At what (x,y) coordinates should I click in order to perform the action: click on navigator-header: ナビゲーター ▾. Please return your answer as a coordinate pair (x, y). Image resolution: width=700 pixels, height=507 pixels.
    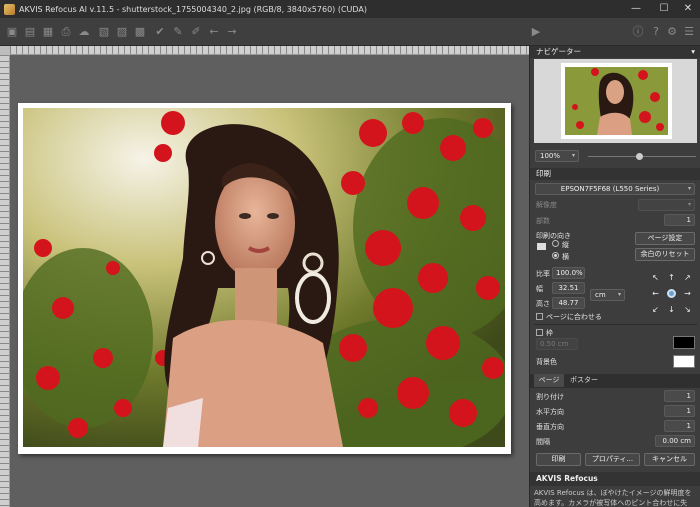
    Looking at the image, I should click on (615, 52).